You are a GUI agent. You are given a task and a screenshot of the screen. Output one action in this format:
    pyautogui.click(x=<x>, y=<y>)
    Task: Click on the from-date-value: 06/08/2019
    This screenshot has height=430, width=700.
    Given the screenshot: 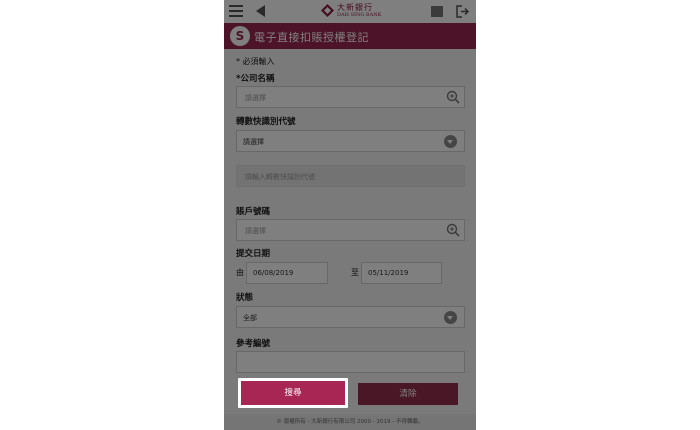 What is the action you would take?
    pyautogui.click(x=273, y=273)
    